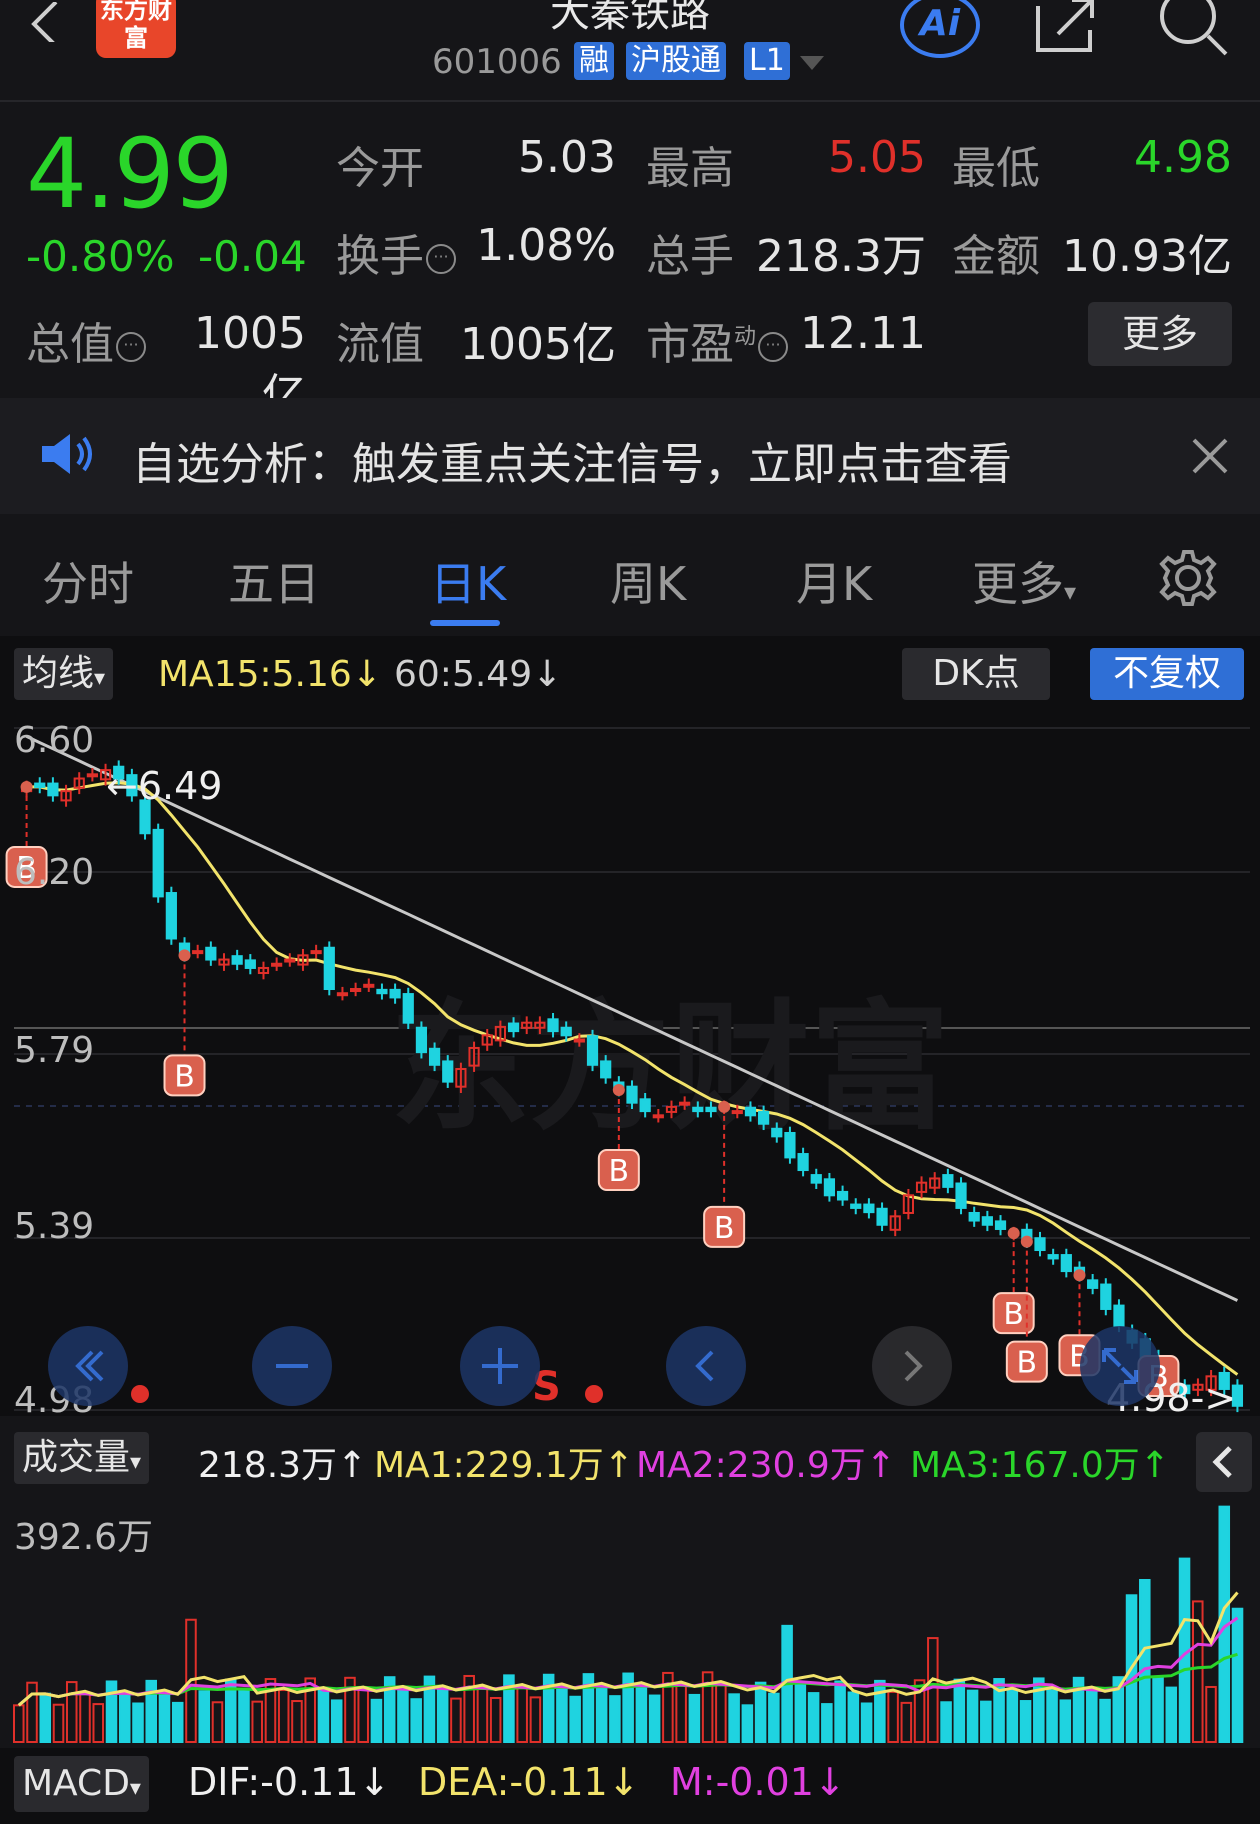 Image resolution: width=1260 pixels, height=1824 pixels. I want to click on tab-monthly-k: 月K, so click(834, 581).